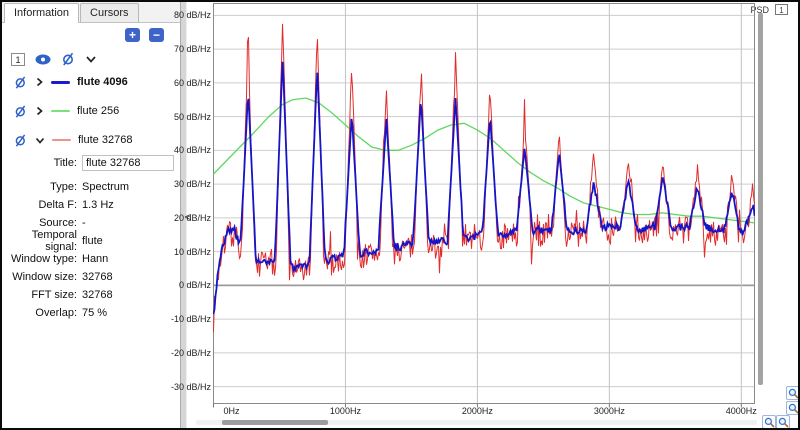 The width and height of the screenshot is (800, 430). I want to click on field-label: Type:, so click(63, 187).